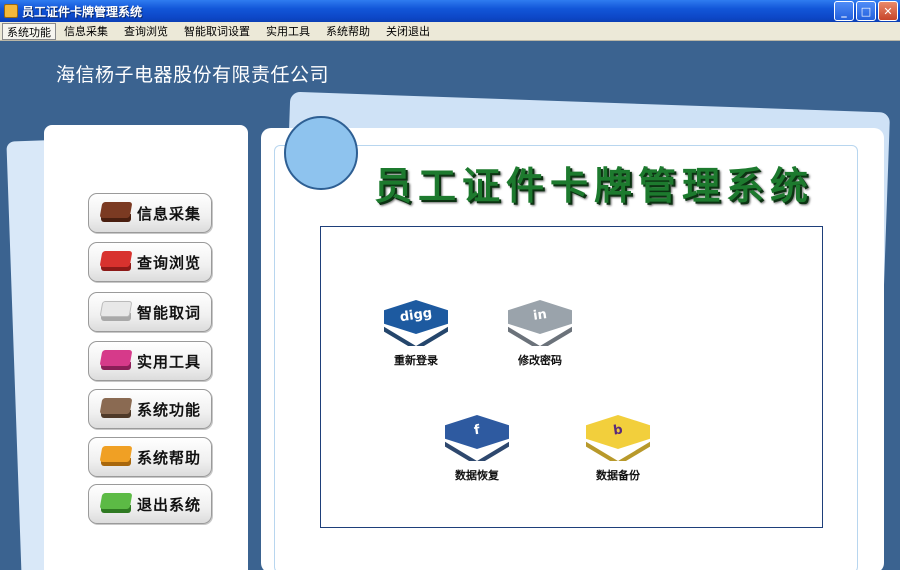  Describe the element at coordinates (169, 262) in the screenshot. I see `sidebar-button-label: 查询浏览` at that location.